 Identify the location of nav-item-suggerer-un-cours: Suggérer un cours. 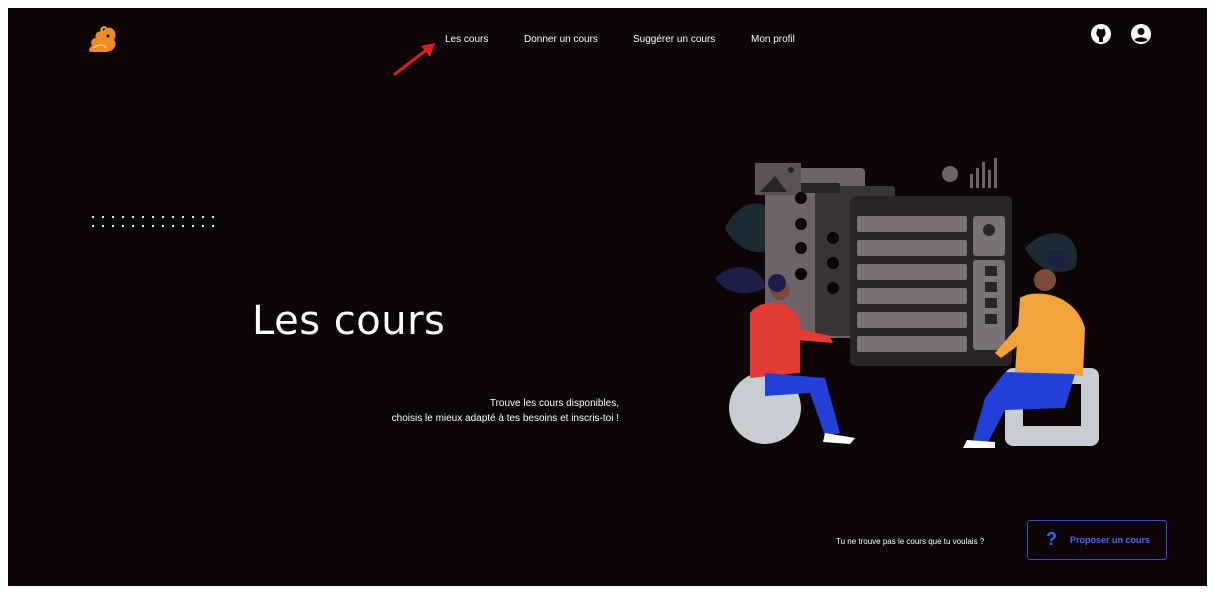
(674, 39).